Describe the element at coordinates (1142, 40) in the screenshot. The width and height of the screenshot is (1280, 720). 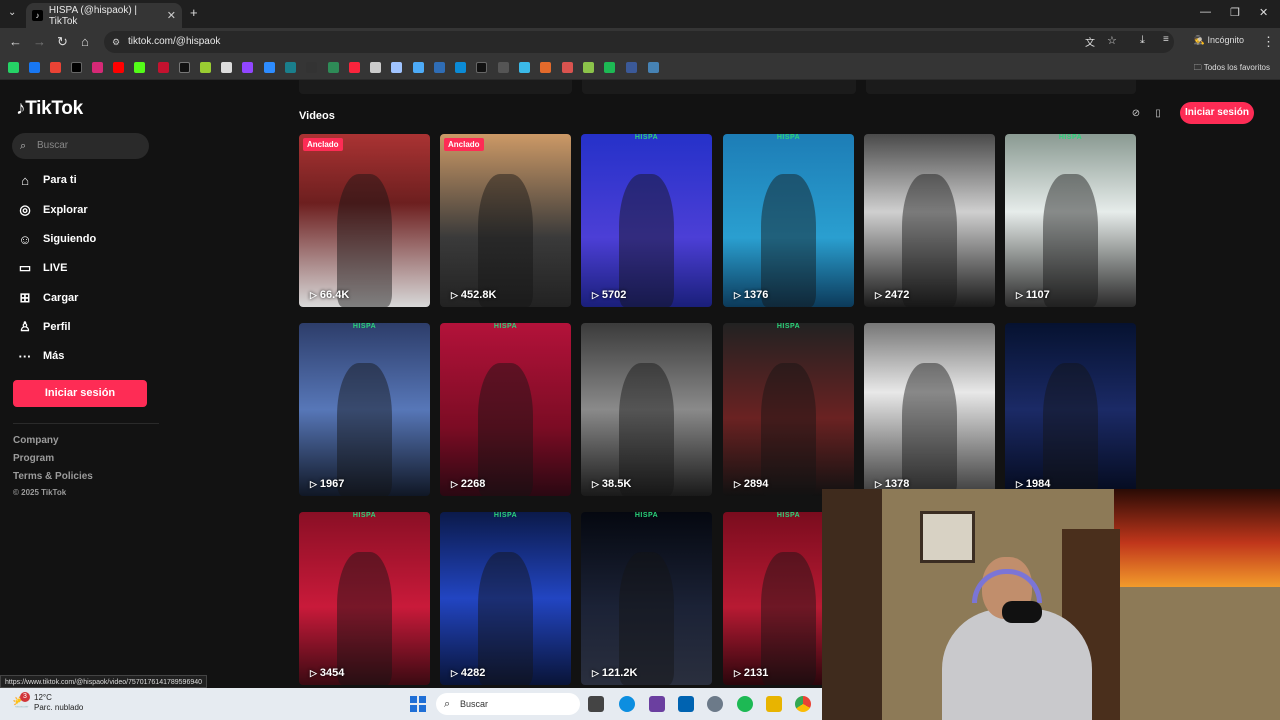
I see `download-icon: ⤓` at that location.